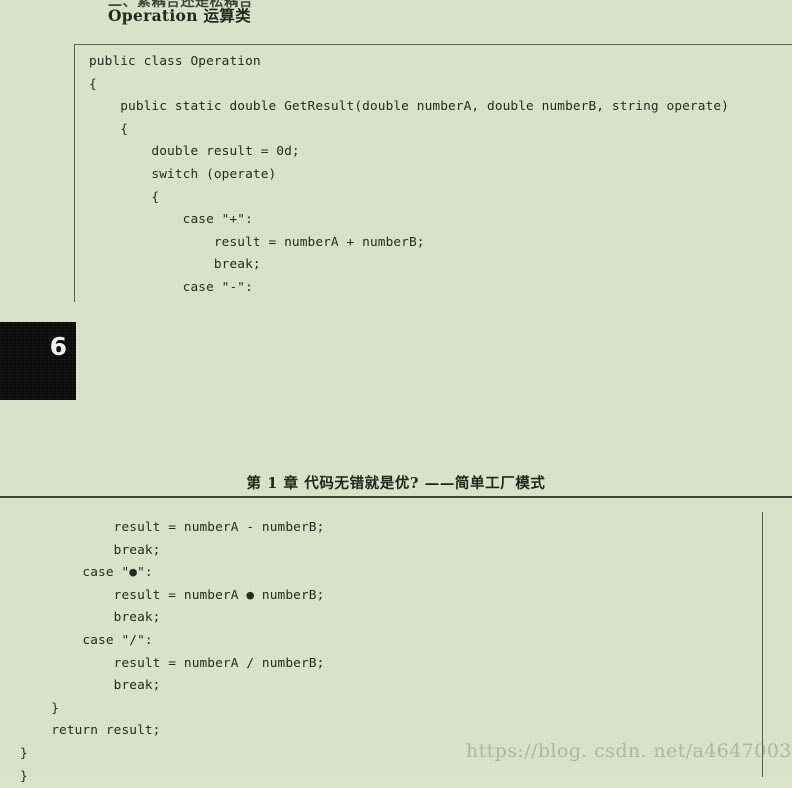  What do you see at coordinates (58, 346) in the screenshot?
I see `page-number: 6` at bounding box center [58, 346].